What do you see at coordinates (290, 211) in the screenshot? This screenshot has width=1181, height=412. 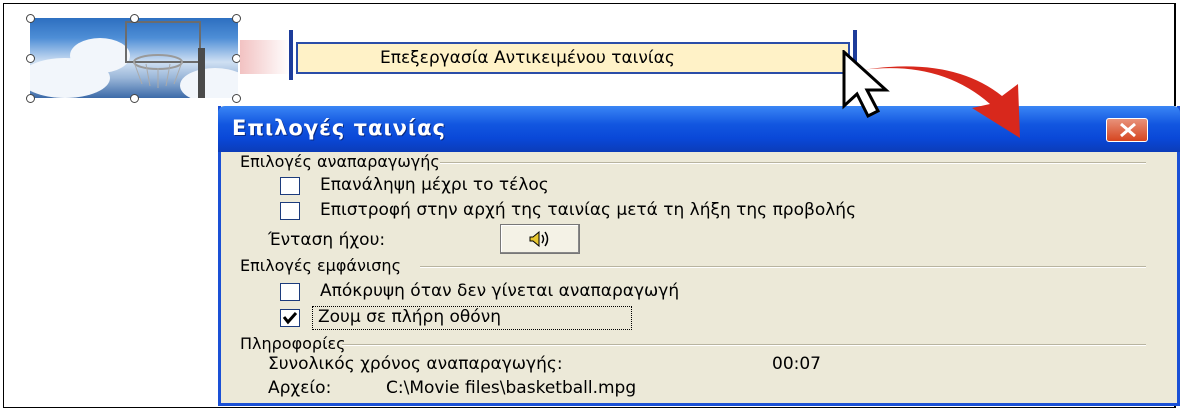 I see `rewind-checkbox` at bounding box center [290, 211].